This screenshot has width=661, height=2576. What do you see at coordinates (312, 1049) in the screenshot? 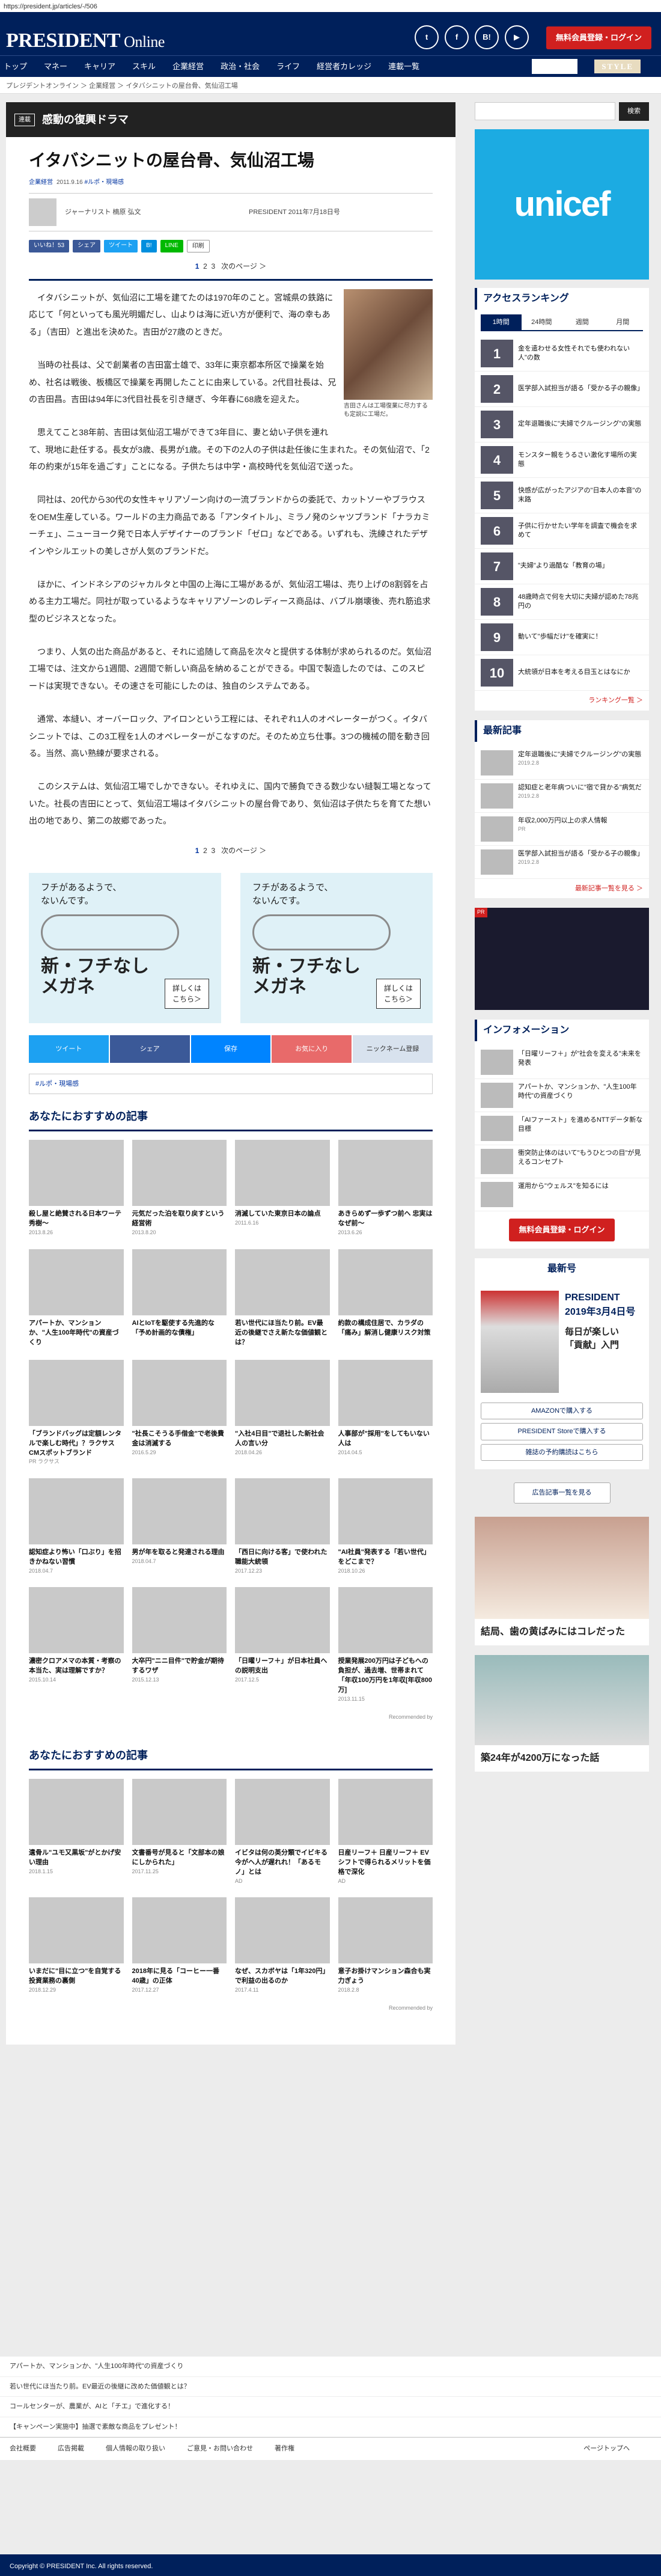
I see `share-favorite: お気に入り` at bounding box center [312, 1049].